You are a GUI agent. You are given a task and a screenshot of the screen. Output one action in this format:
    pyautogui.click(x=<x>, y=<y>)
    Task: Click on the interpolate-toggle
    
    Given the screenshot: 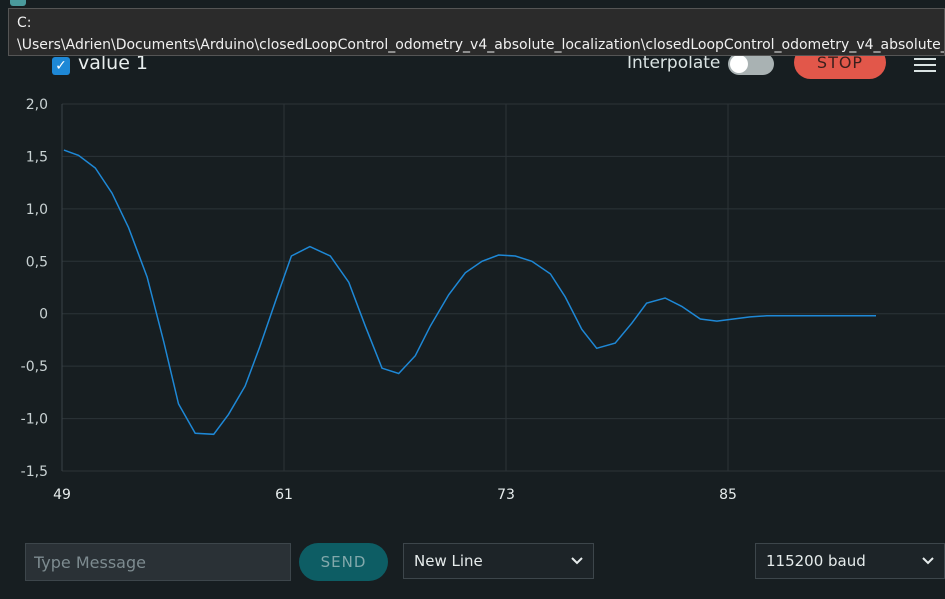 What is the action you would take?
    pyautogui.click(x=751, y=64)
    